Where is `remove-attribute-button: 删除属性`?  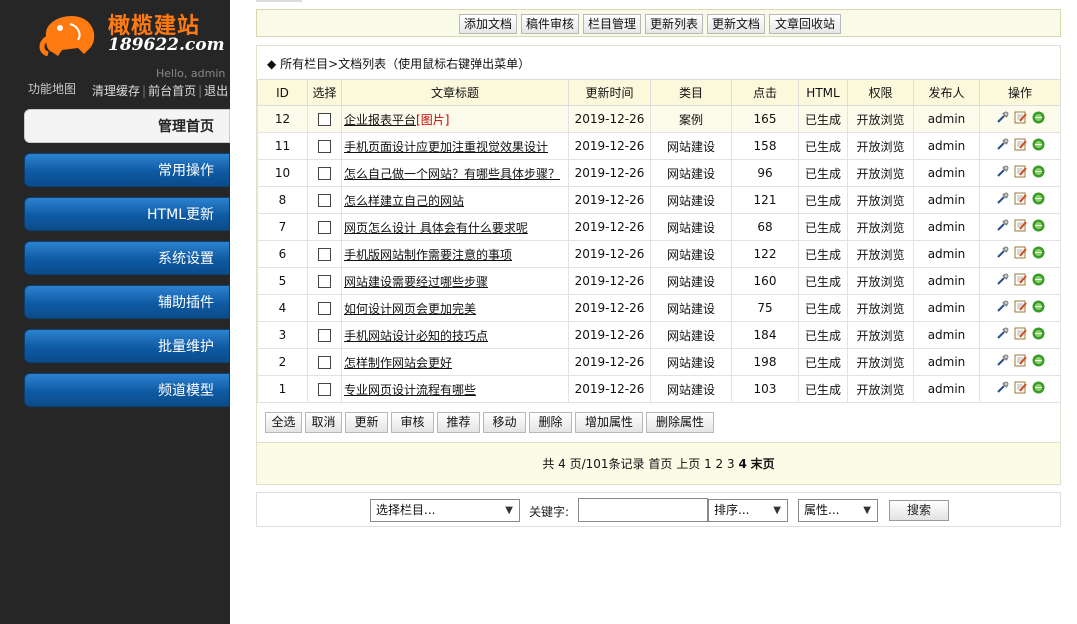 remove-attribute-button: 删除属性 is located at coordinates (680, 422).